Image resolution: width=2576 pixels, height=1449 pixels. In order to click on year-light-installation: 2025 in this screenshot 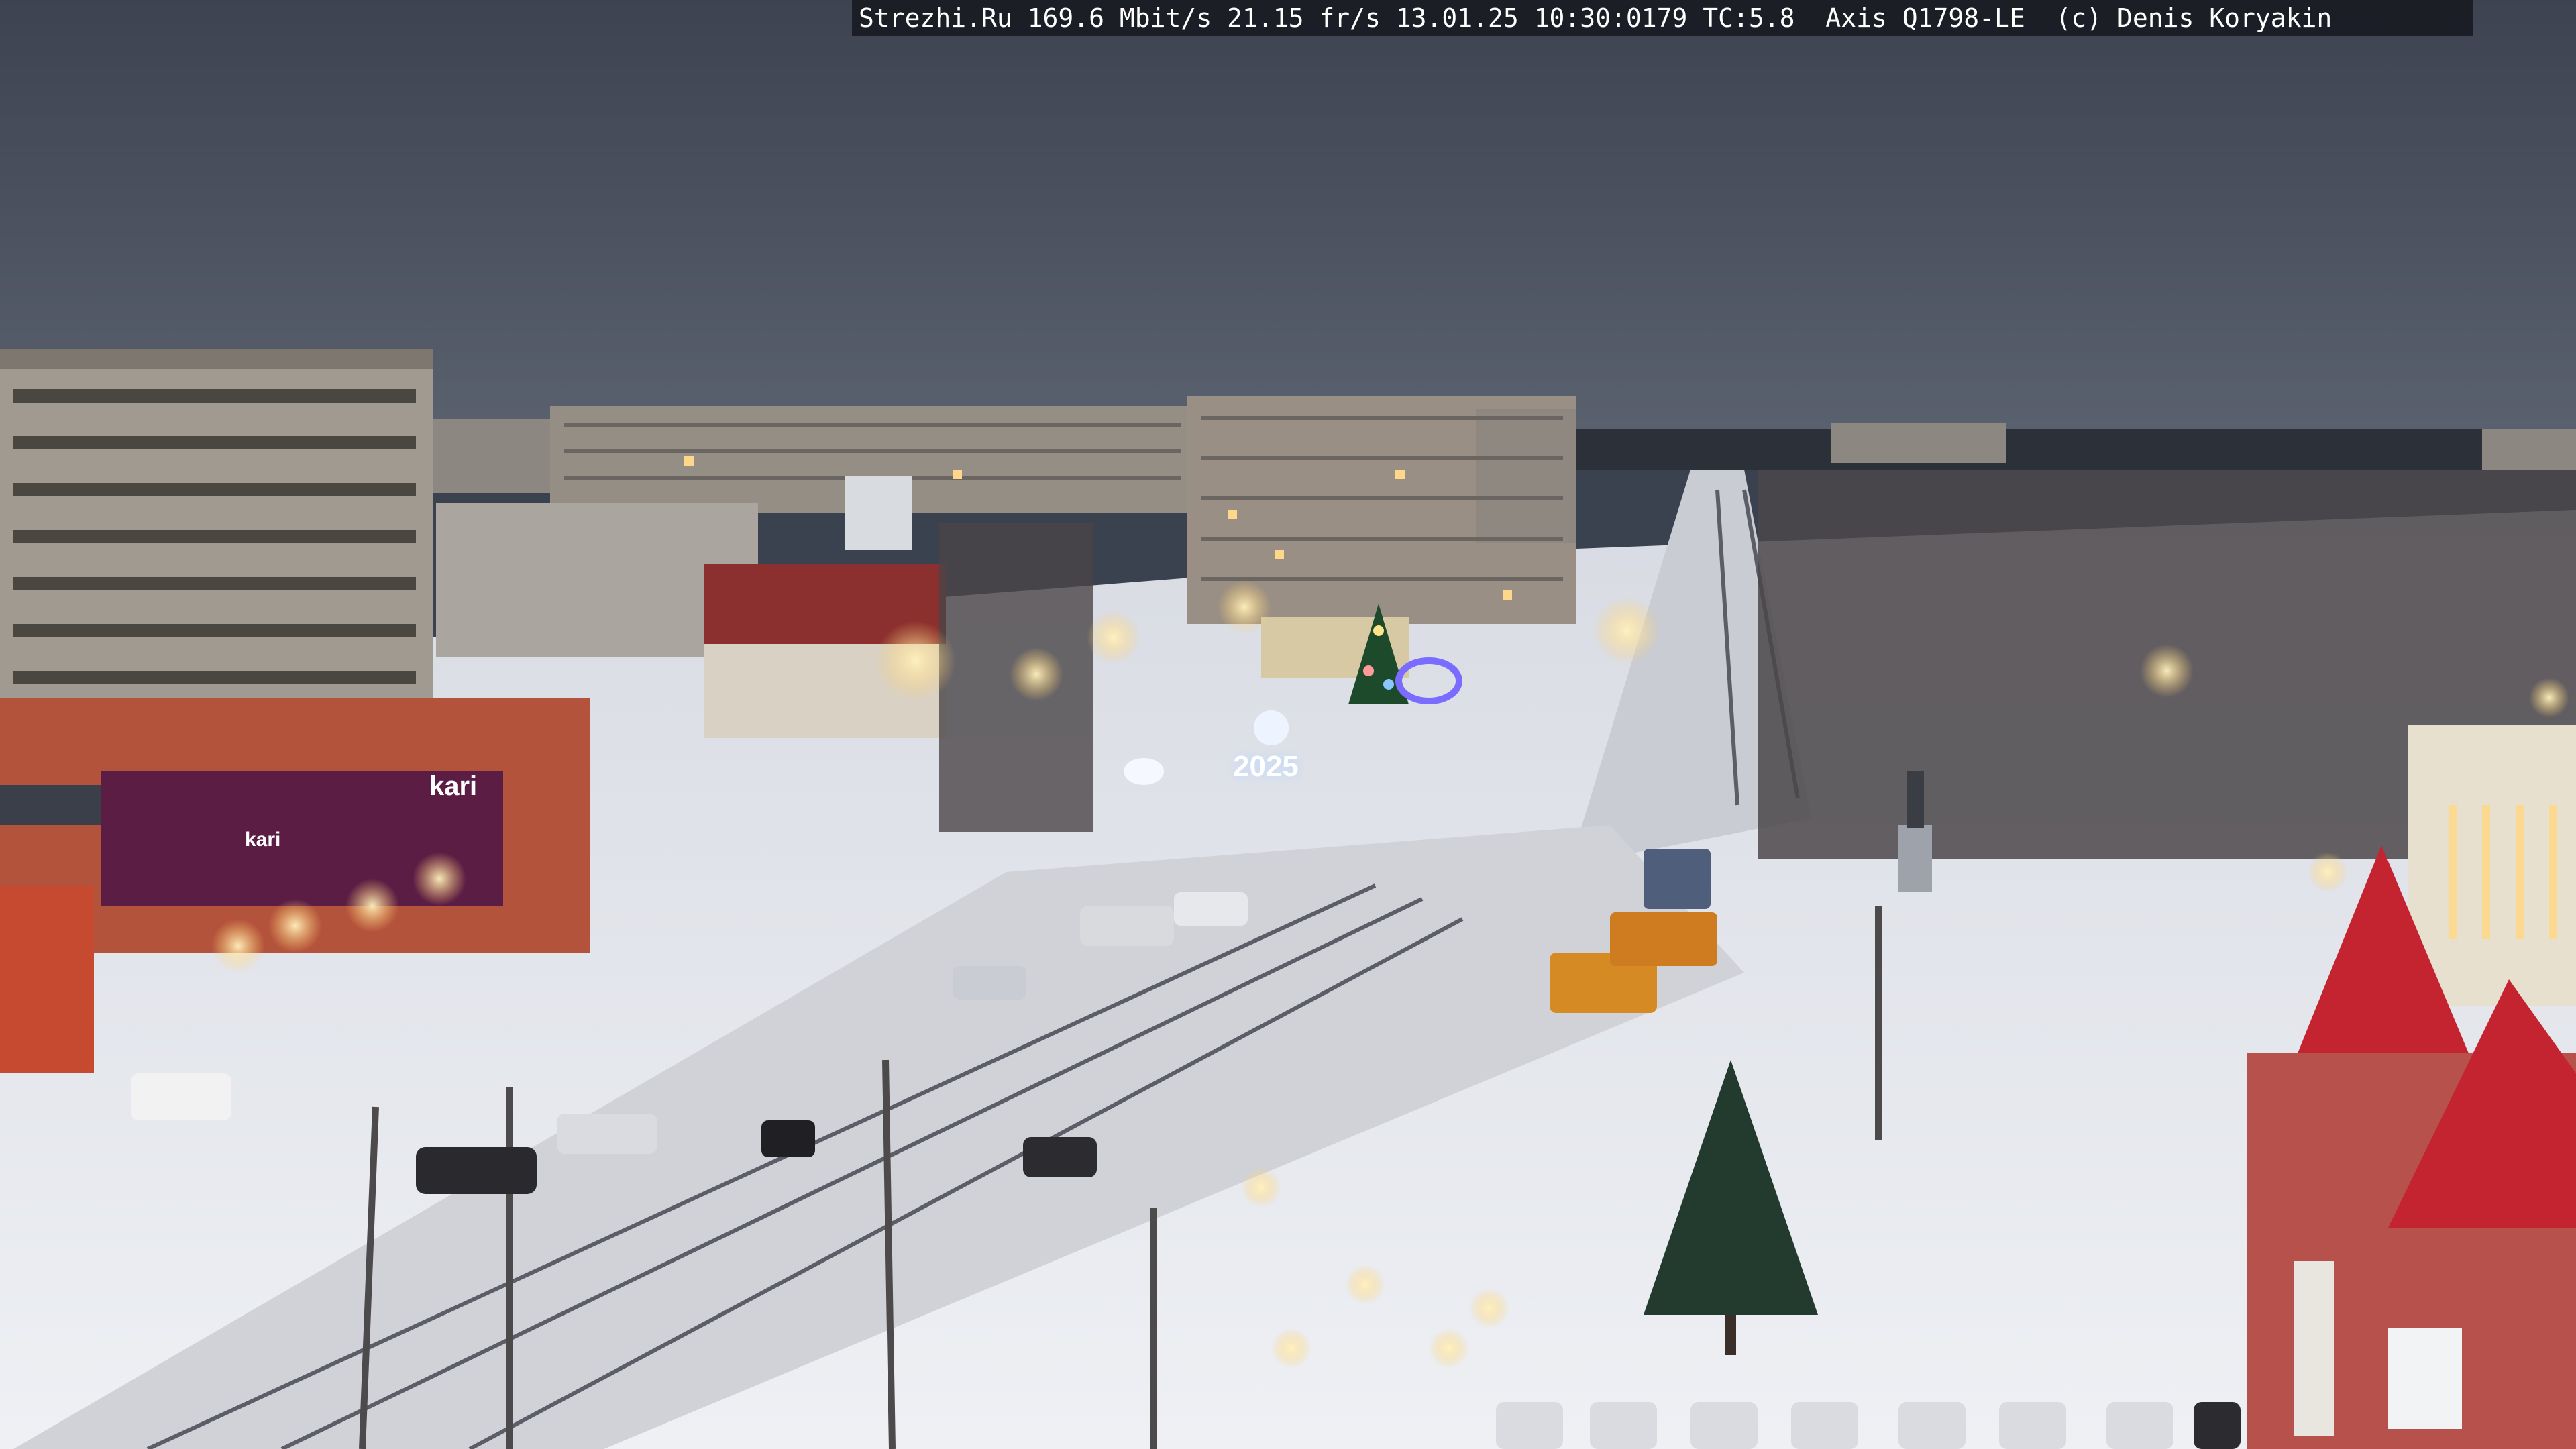, I will do `click(1266, 766)`.